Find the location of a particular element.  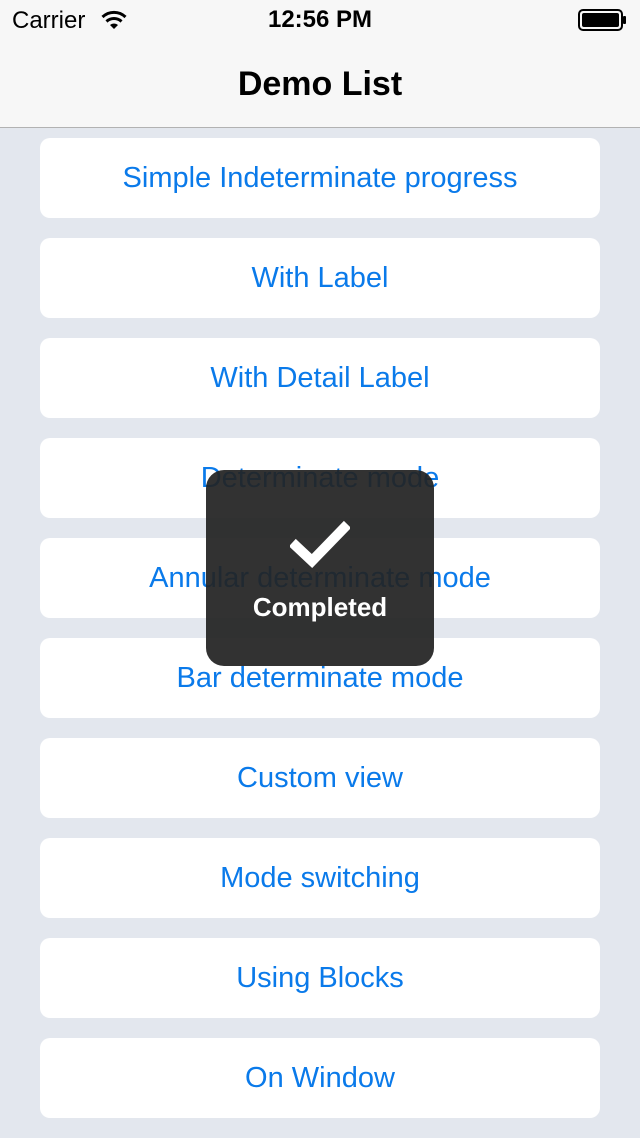

status-bar: Carrier 12:56 PM is located at coordinates (320, 20).